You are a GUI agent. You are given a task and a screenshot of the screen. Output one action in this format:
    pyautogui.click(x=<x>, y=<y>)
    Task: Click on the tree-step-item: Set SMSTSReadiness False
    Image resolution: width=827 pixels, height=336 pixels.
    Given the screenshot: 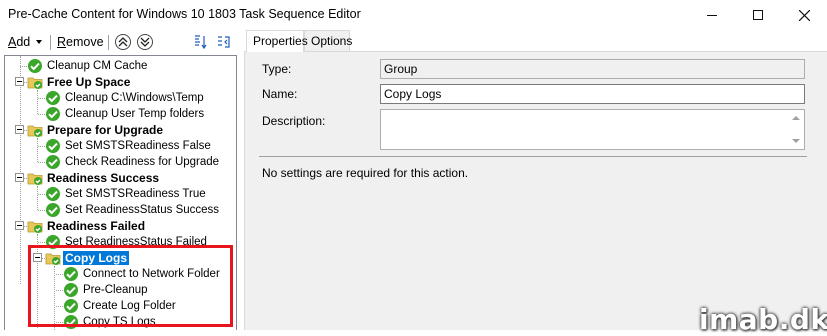 What is the action you would take?
    pyautogui.click(x=129, y=146)
    